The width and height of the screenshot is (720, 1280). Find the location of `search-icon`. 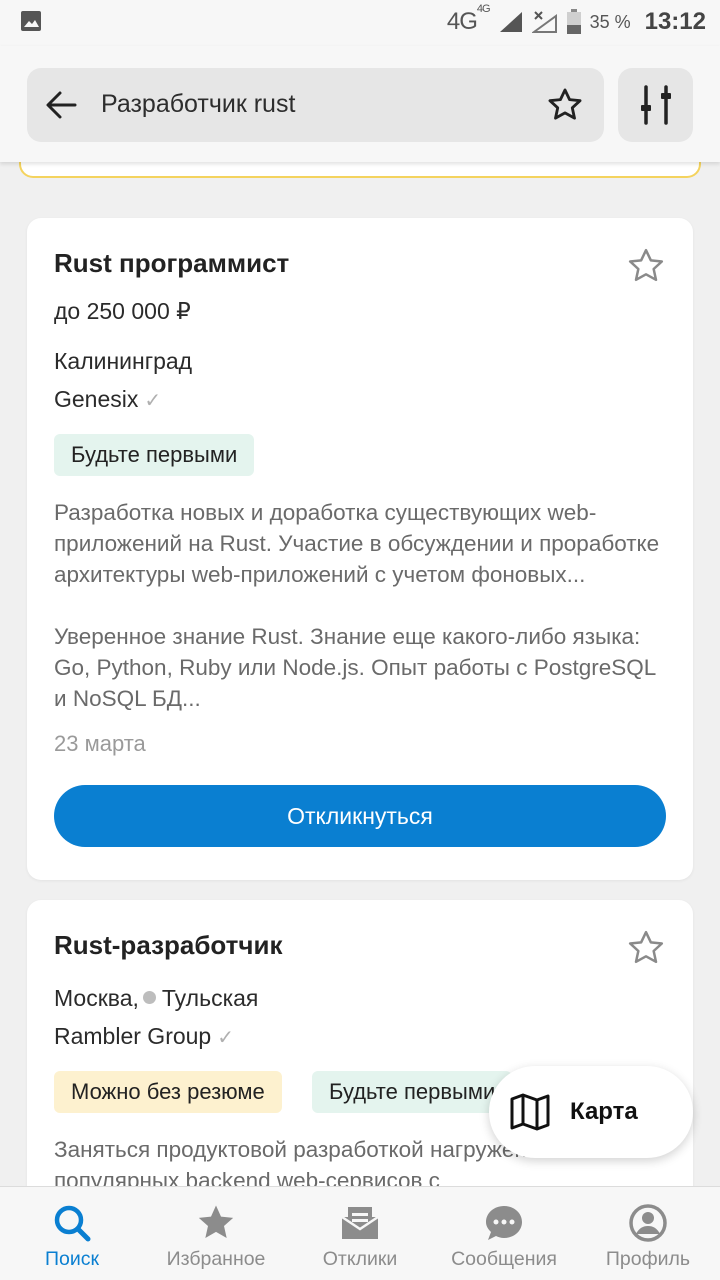

search-icon is located at coordinates (72, 1223).